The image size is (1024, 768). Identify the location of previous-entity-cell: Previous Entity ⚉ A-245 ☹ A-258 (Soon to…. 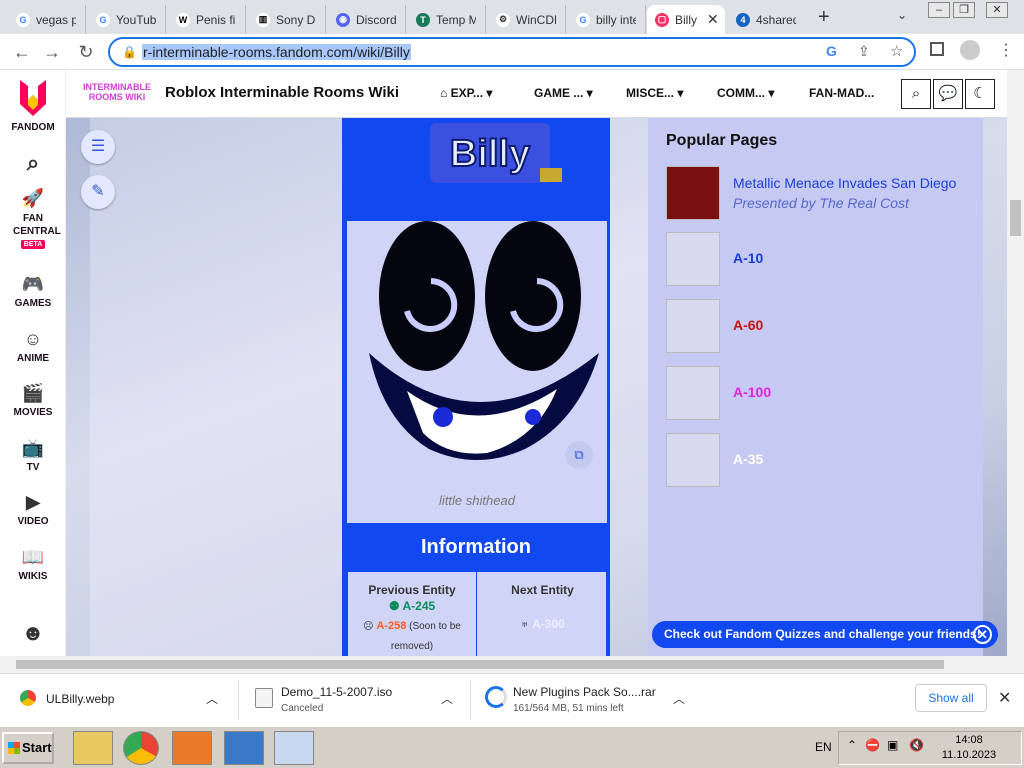
(412, 614).